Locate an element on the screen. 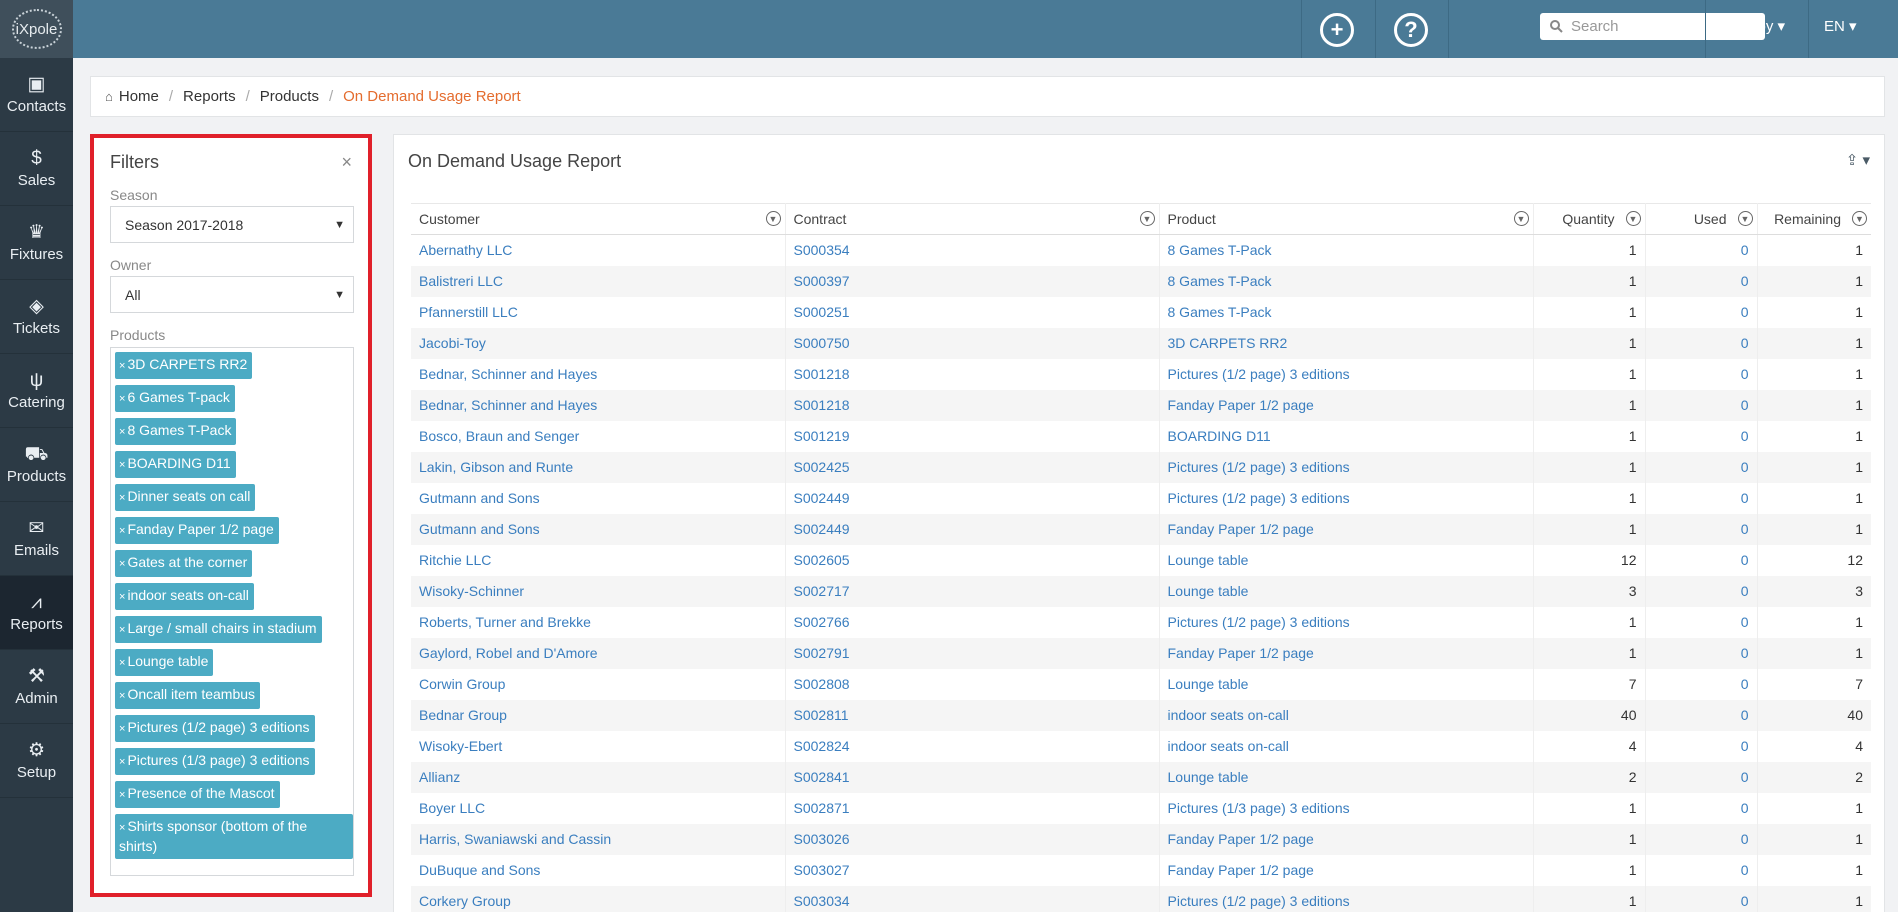 The width and height of the screenshot is (1898, 912). product-tag: × BOARDING D11 is located at coordinates (175, 464).